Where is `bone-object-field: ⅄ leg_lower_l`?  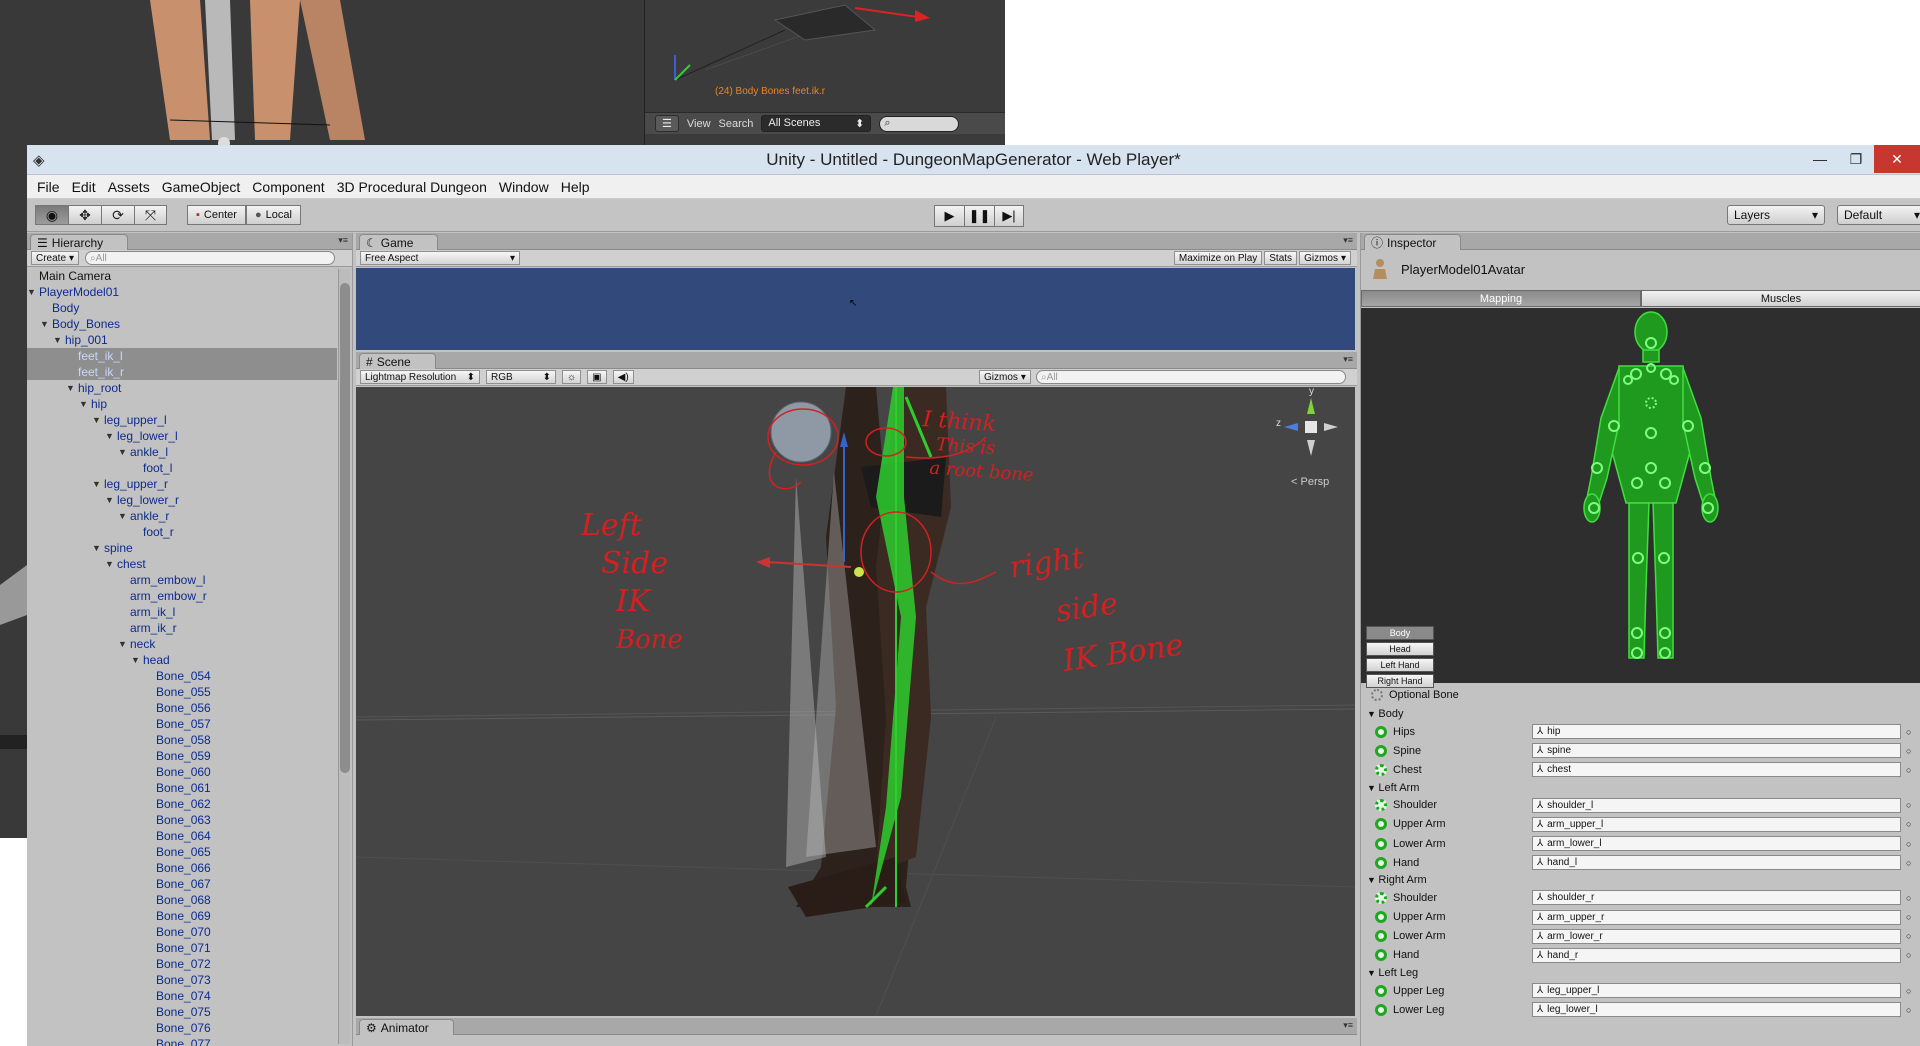
bone-object-field: ⅄ leg_lower_l is located at coordinates (1716, 1010).